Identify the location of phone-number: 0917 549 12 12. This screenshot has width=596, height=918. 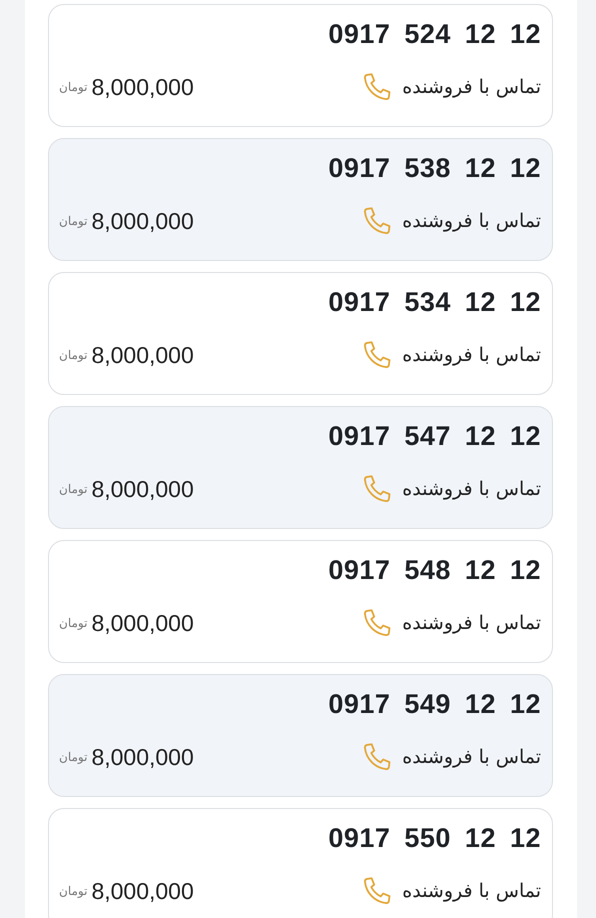
(434, 704).